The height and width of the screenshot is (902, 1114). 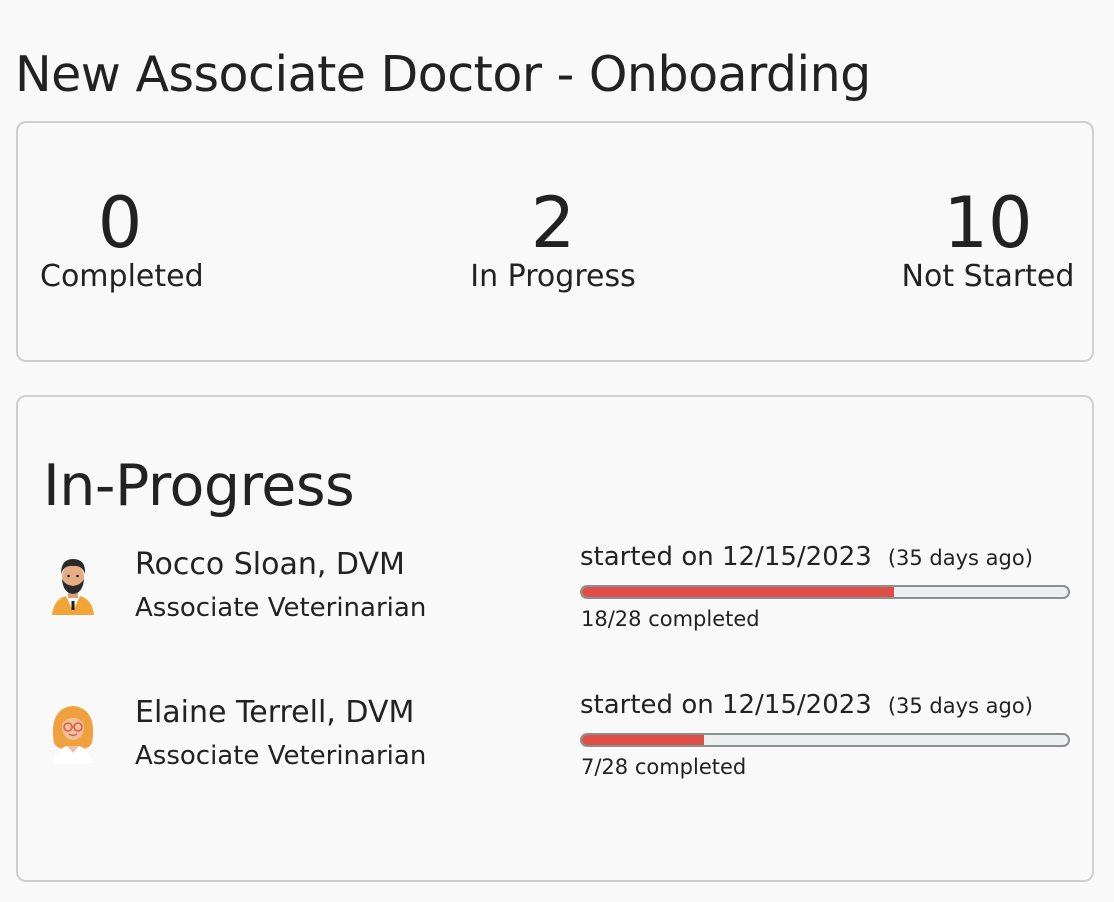 What do you see at coordinates (553, 223) in the screenshot?
I see `stat-in-progress-count: 2` at bounding box center [553, 223].